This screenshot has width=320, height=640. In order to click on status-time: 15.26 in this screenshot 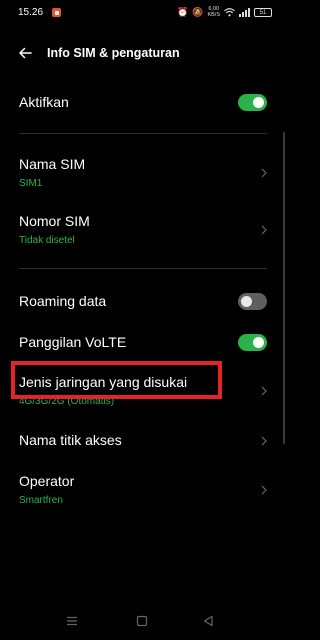, I will do `click(31, 12)`.